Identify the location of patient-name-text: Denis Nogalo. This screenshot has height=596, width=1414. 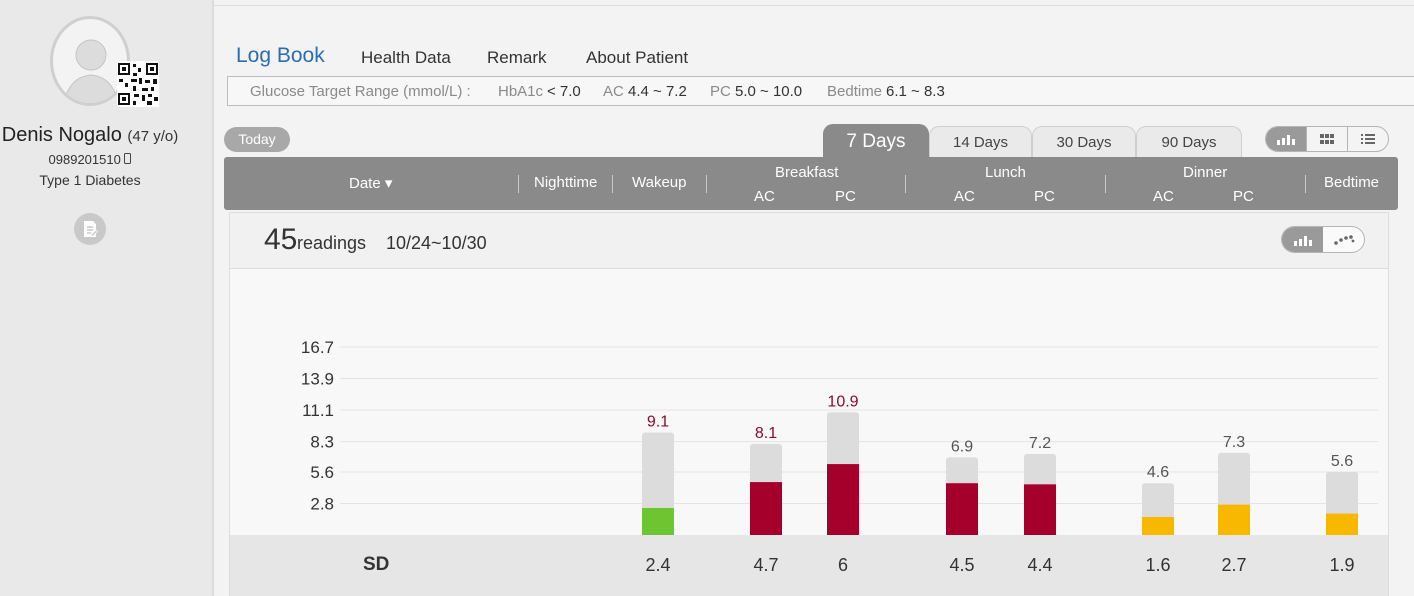
(61, 135).